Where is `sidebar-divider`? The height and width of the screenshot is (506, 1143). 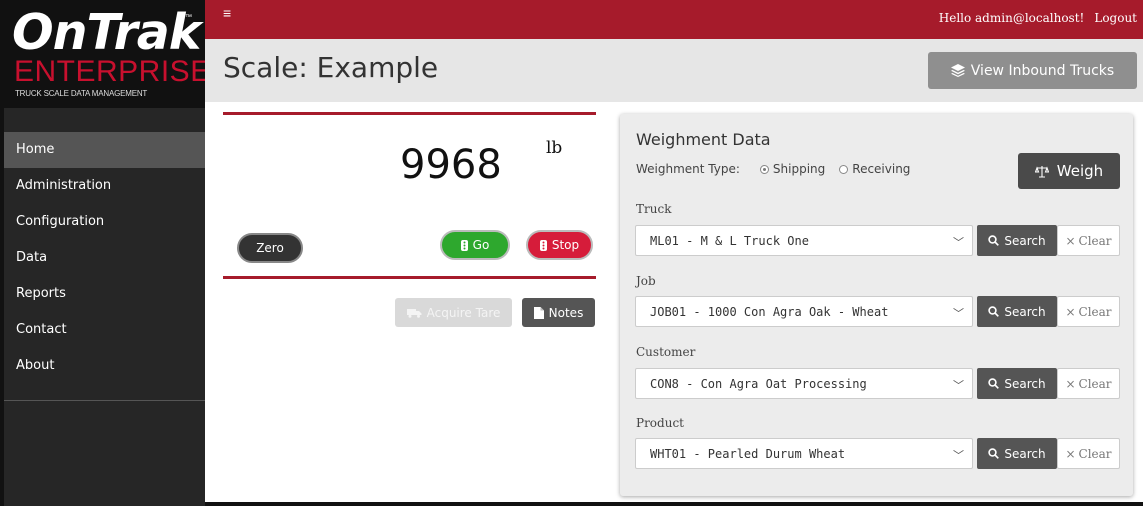
sidebar-divider is located at coordinates (104, 400).